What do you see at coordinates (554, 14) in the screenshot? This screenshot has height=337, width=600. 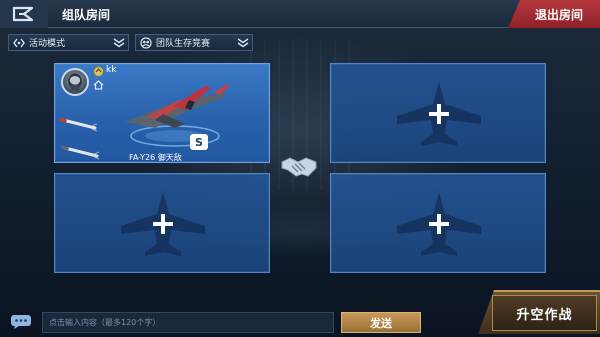 I see `exit-room-button: 退出房间` at bounding box center [554, 14].